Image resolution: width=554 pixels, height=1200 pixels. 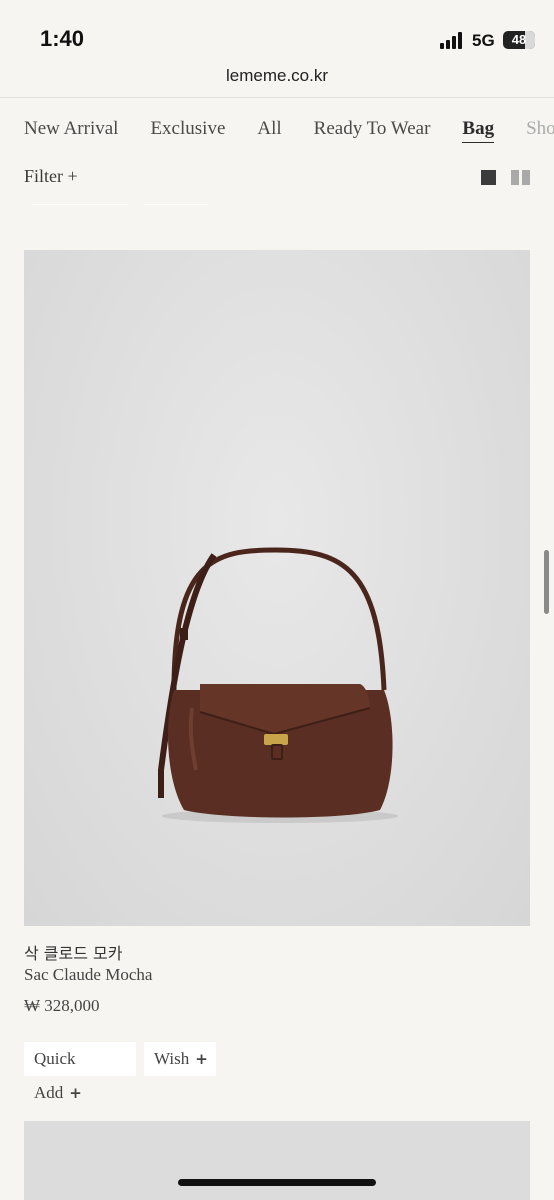 I want to click on battery-icon: 48, so click(x=519, y=40).